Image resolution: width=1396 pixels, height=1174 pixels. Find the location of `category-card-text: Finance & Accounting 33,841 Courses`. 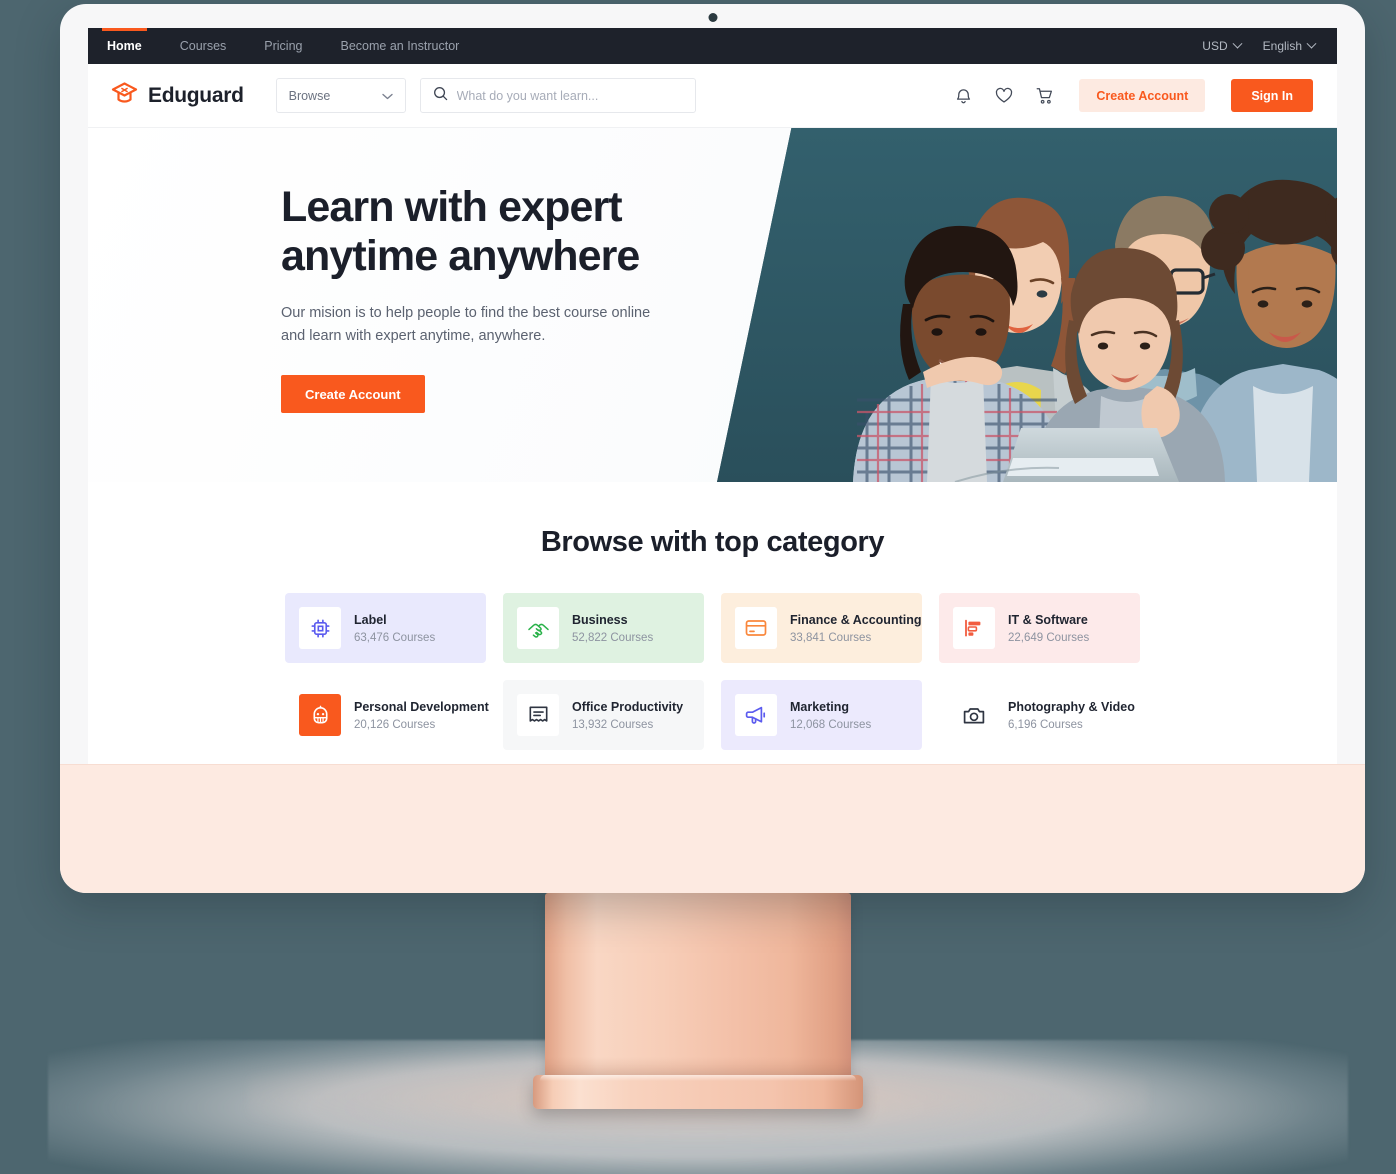

category-card-text: Finance & Accounting 33,841 Courses is located at coordinates (856, 628).